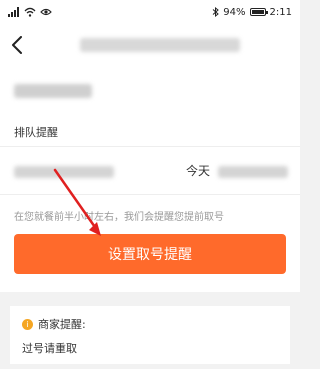  Describe the element at coordinates (150, 254) in the screenshot. I see `set-reminder-button: 设置取号提醒` at that location.